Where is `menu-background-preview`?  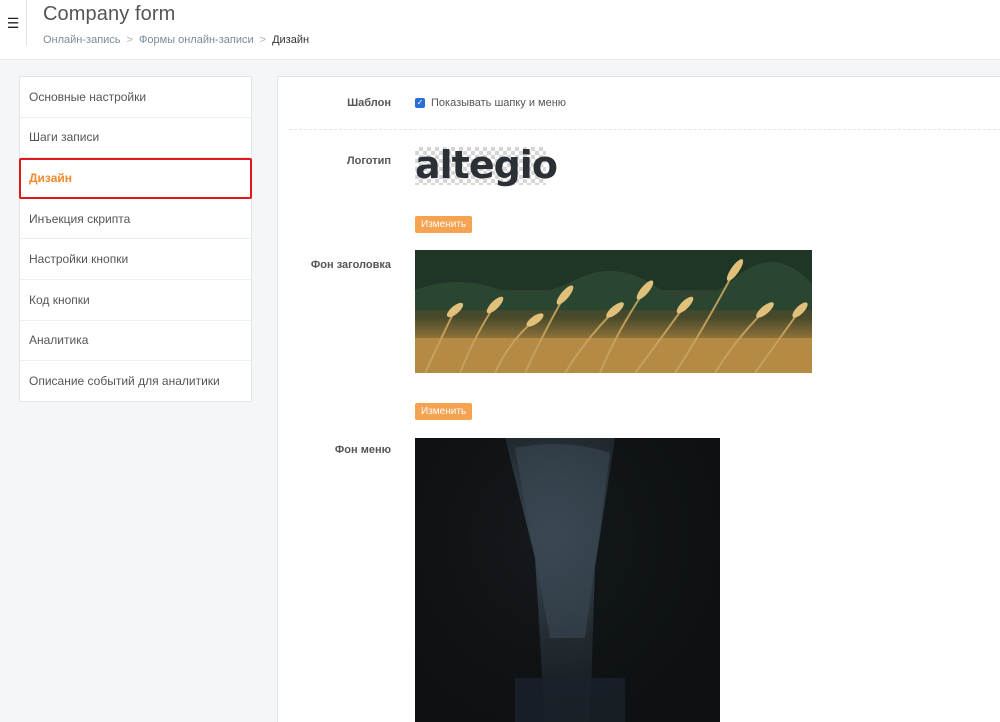 menu-background-preview is located at coordinates (567, 580).